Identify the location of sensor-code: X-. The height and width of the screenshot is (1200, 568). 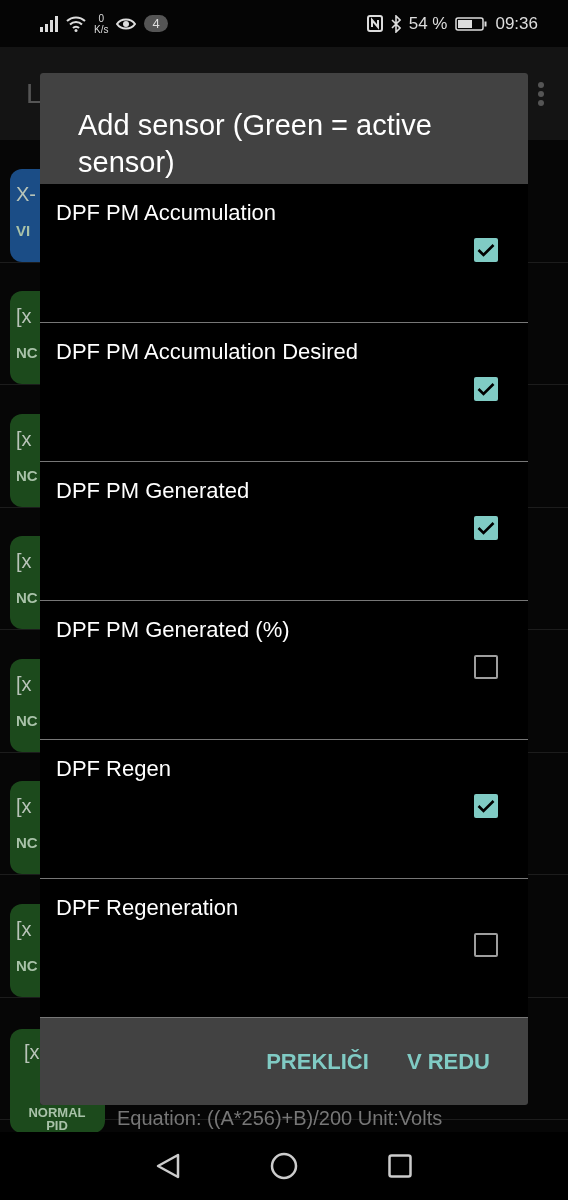
(26, 194).